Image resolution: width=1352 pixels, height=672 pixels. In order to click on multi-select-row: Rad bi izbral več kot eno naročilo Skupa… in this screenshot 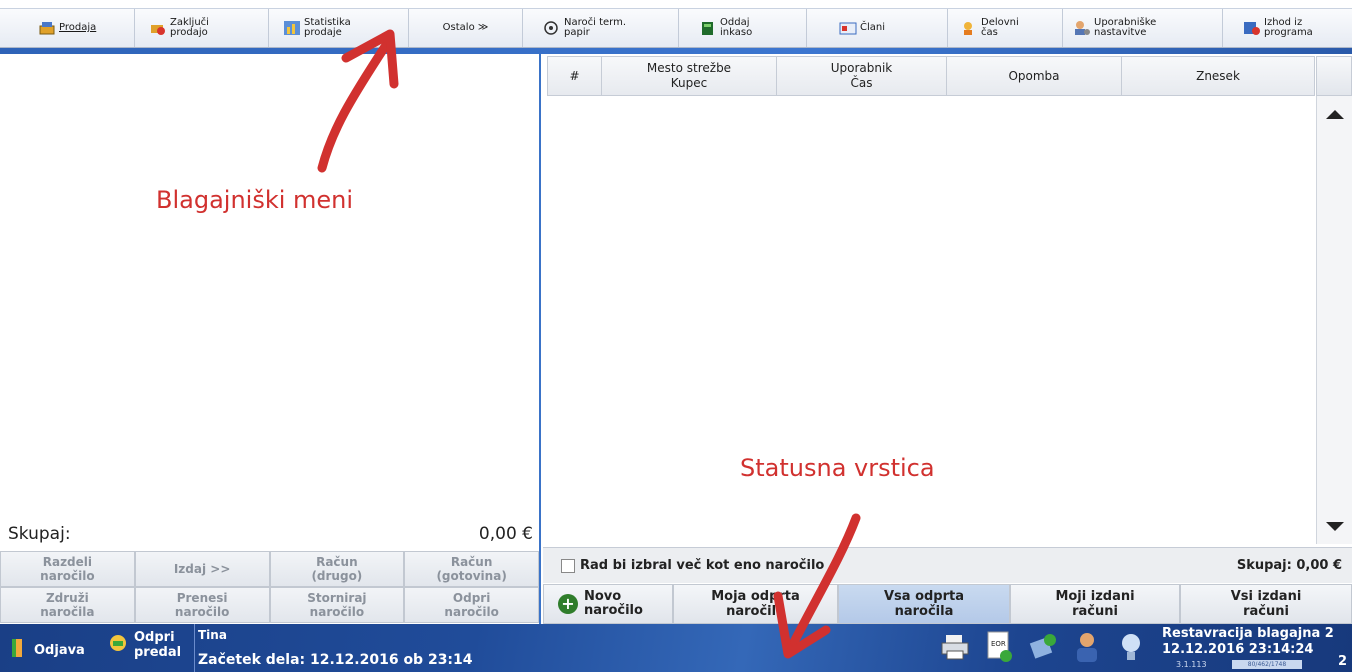, I will do `click(947, 565)`.